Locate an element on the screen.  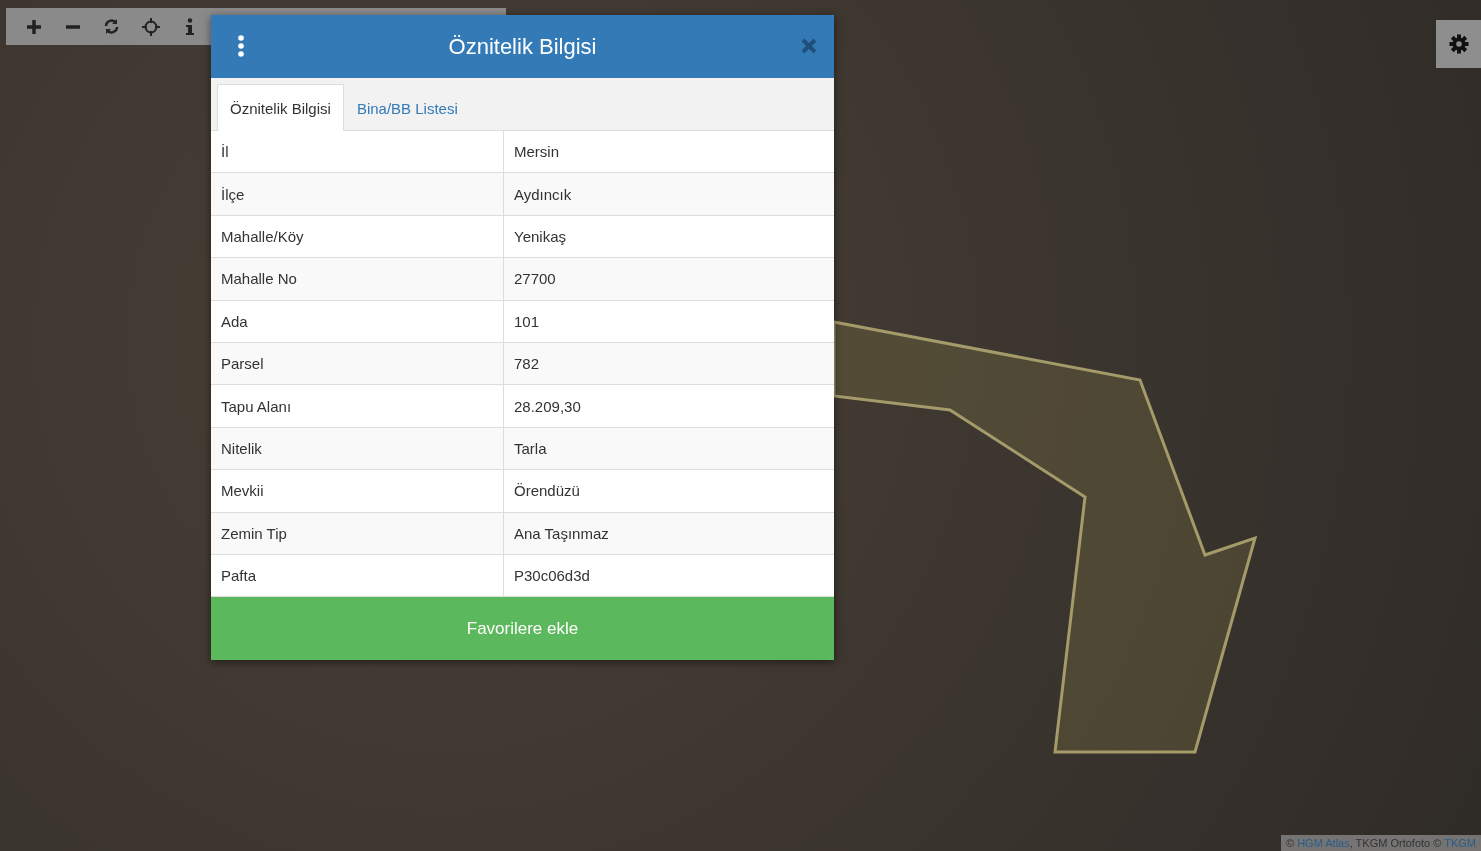
attribute-value: 782 is located at coordinates (527, 364).